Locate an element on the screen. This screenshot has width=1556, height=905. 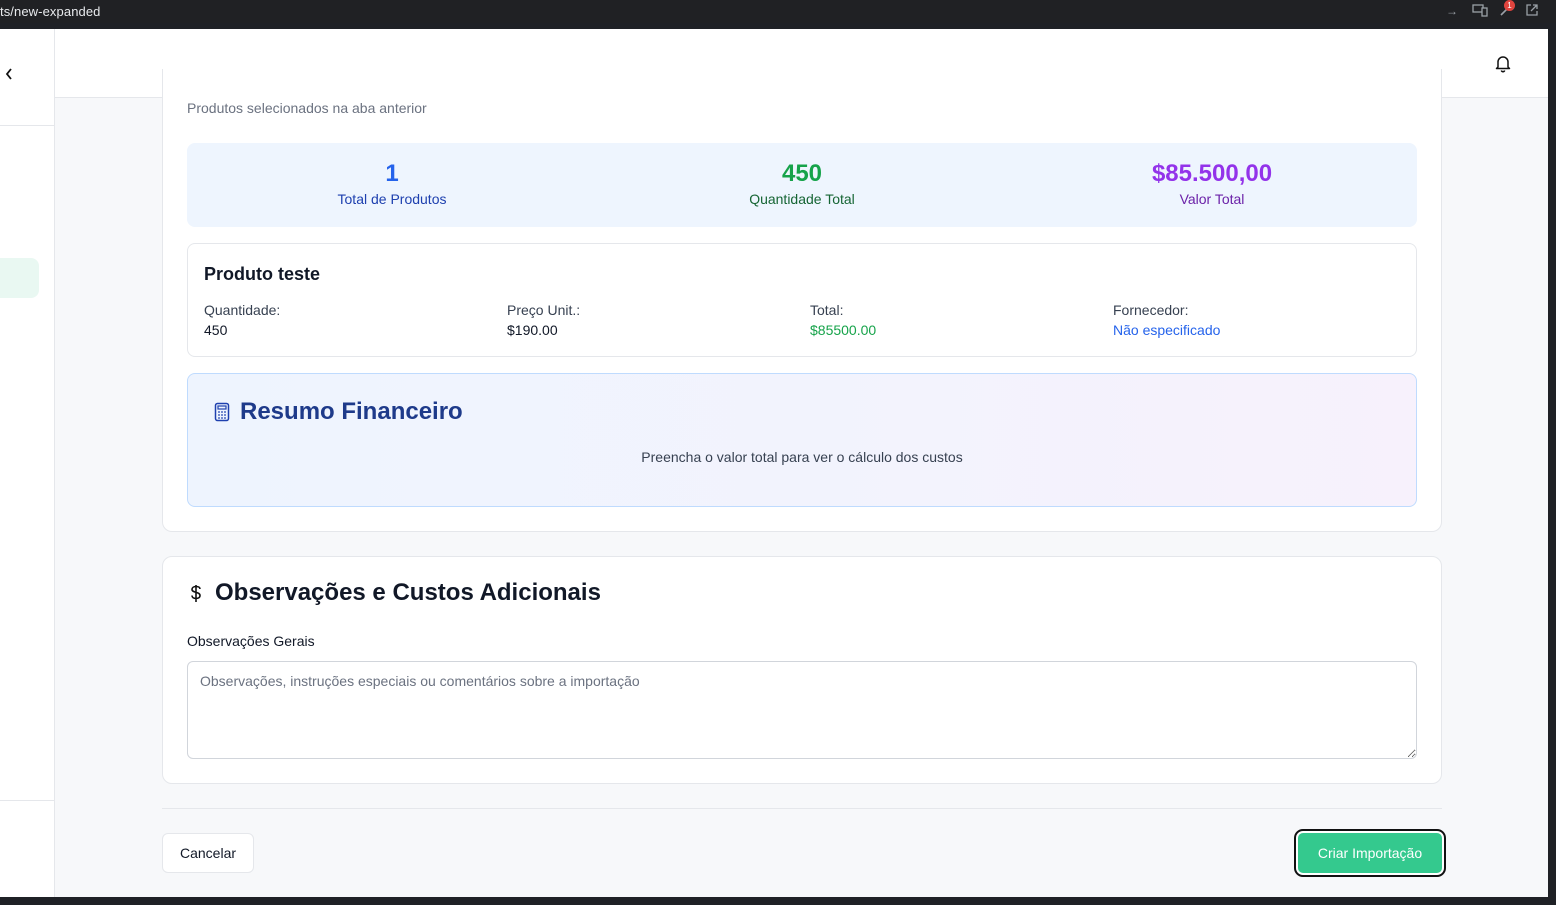
field-value: Não especificado is located at coordinates (1167, 330).